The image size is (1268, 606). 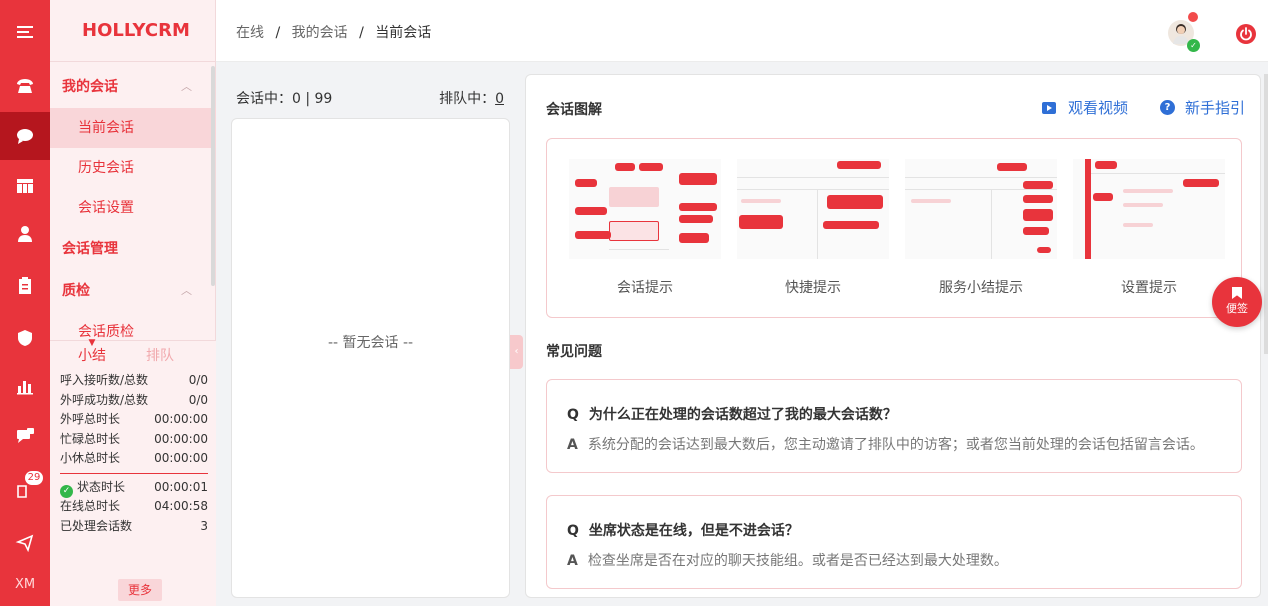 What do you see at coordinates (186, 86) in the screenshot?
I see `chevron-up-icon: ︿` at bounding box center [186, 86].